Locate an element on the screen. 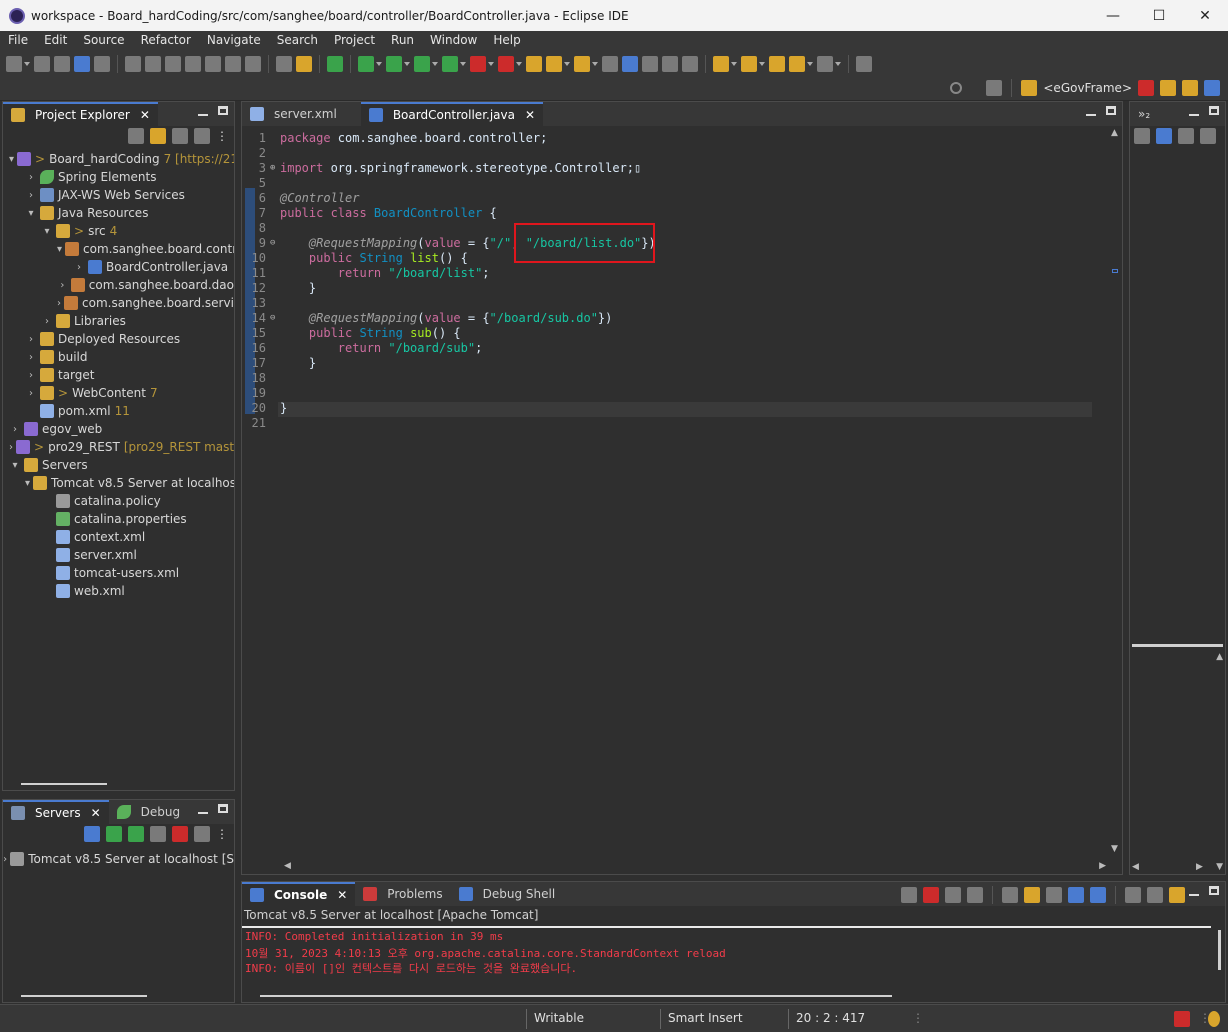 This screenshot has height=1032, width=1228. filter-icon is located at coordinates (180, 136).